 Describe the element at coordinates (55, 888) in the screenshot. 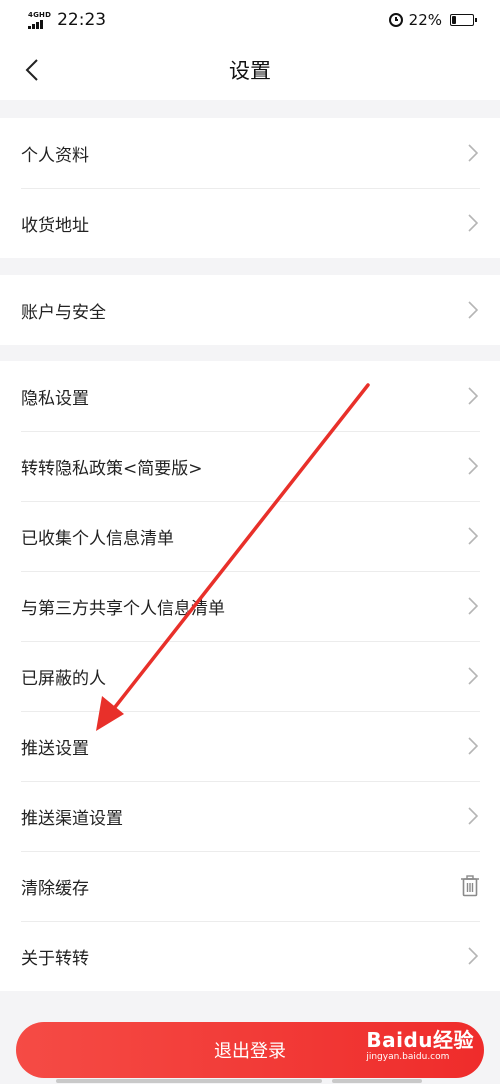

I see `settings-item-label: 清除缓存` at that location.